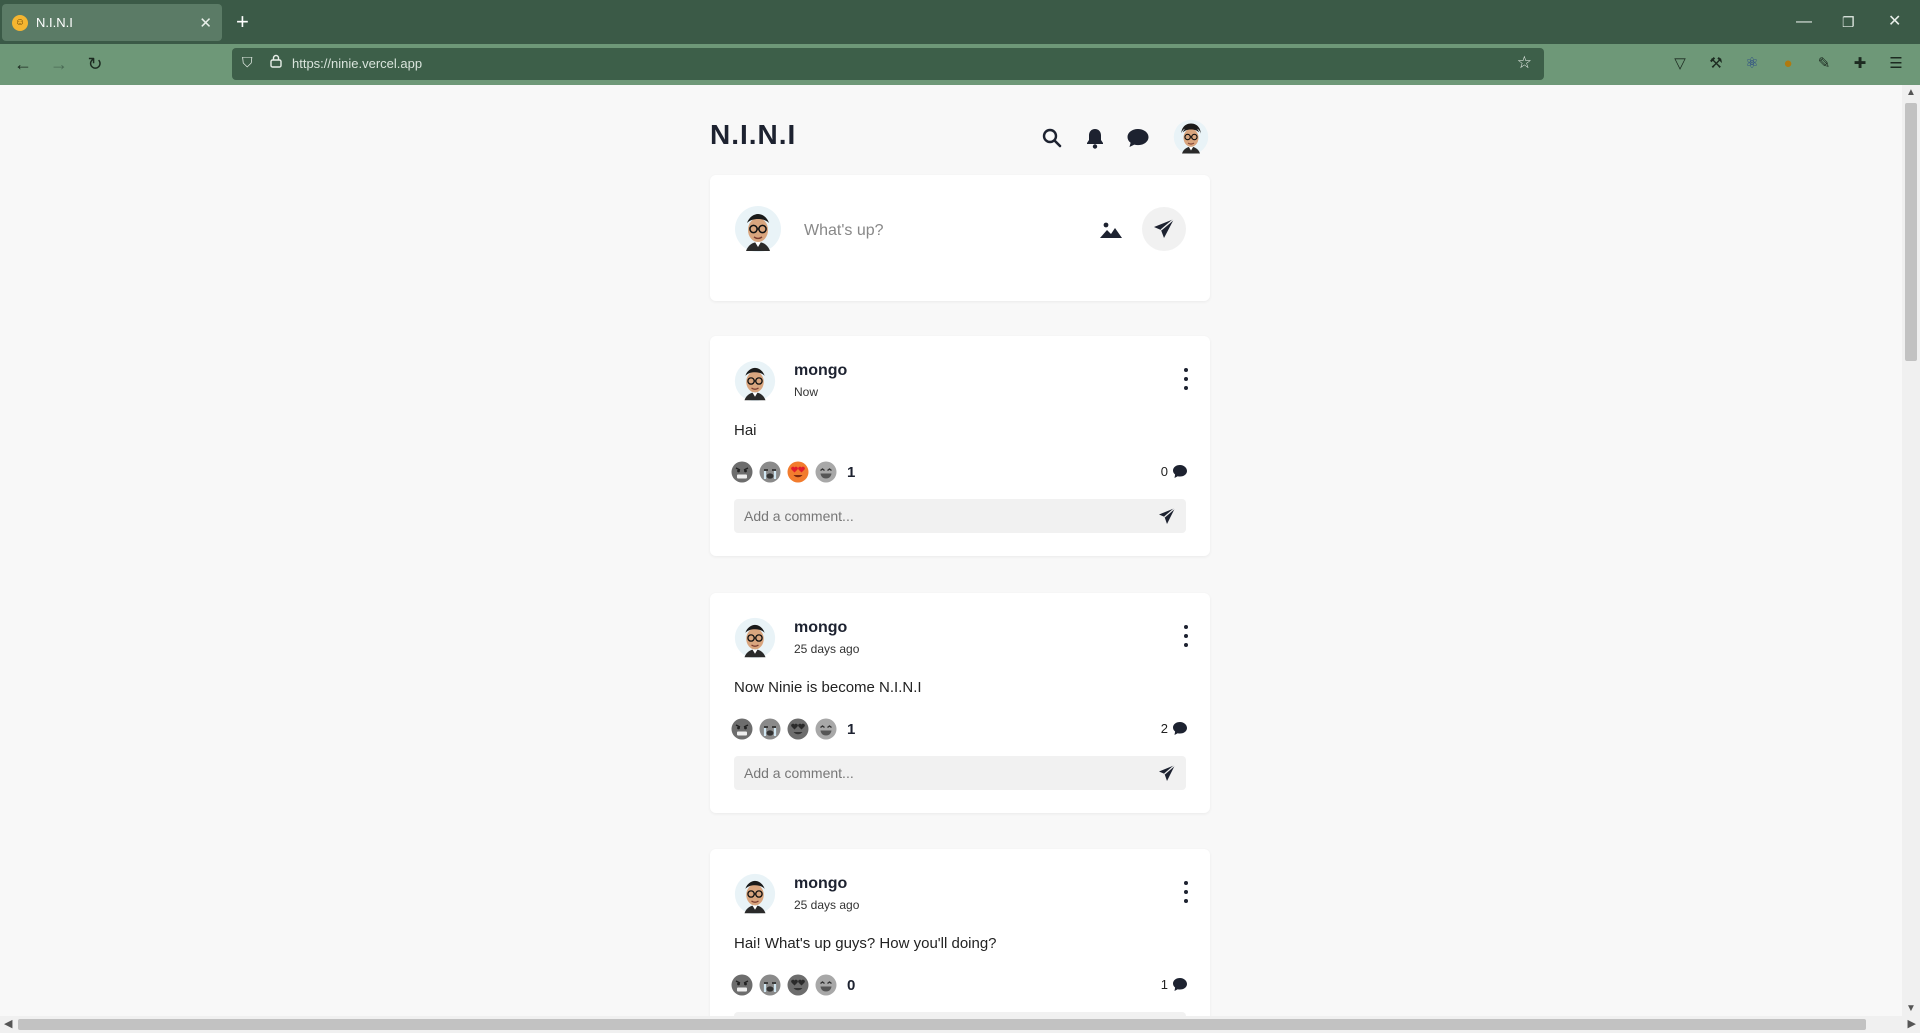  I want to click on app-header: N.I.N.I, so click(960, 139).